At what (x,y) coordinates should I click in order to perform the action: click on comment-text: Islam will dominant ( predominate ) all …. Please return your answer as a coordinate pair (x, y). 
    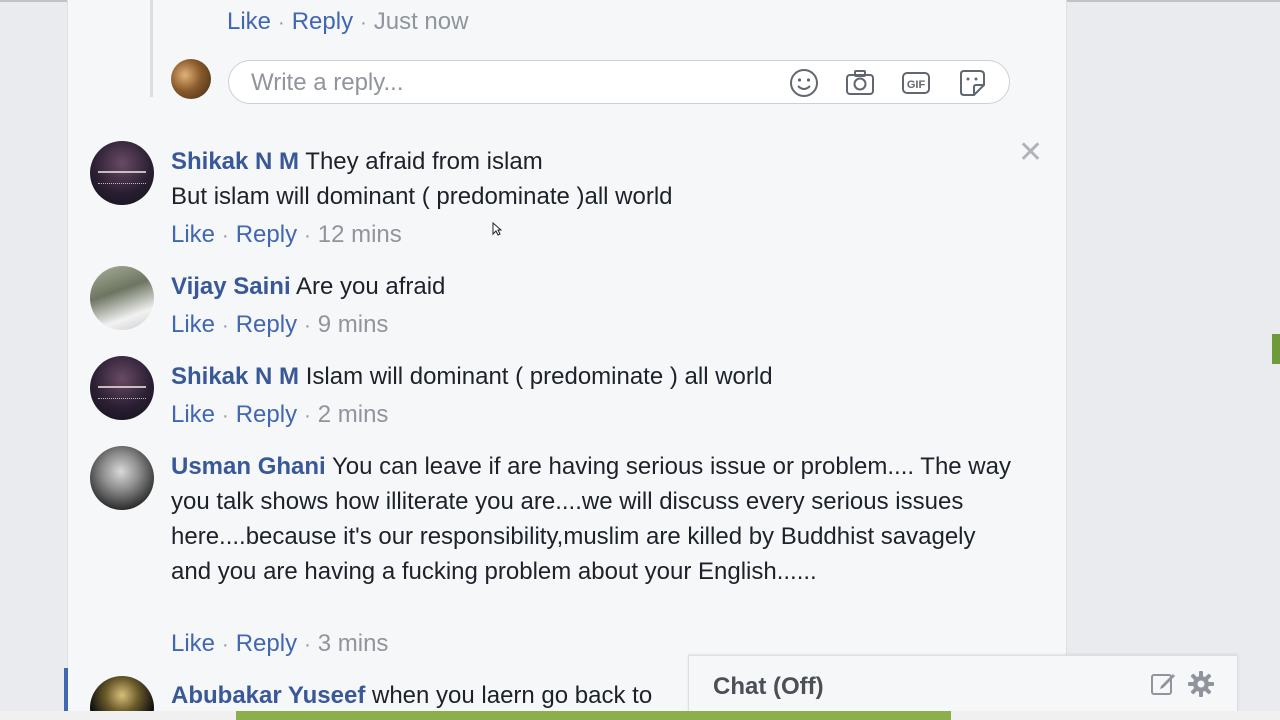
    Looking at the image, I should click on (539, 376).